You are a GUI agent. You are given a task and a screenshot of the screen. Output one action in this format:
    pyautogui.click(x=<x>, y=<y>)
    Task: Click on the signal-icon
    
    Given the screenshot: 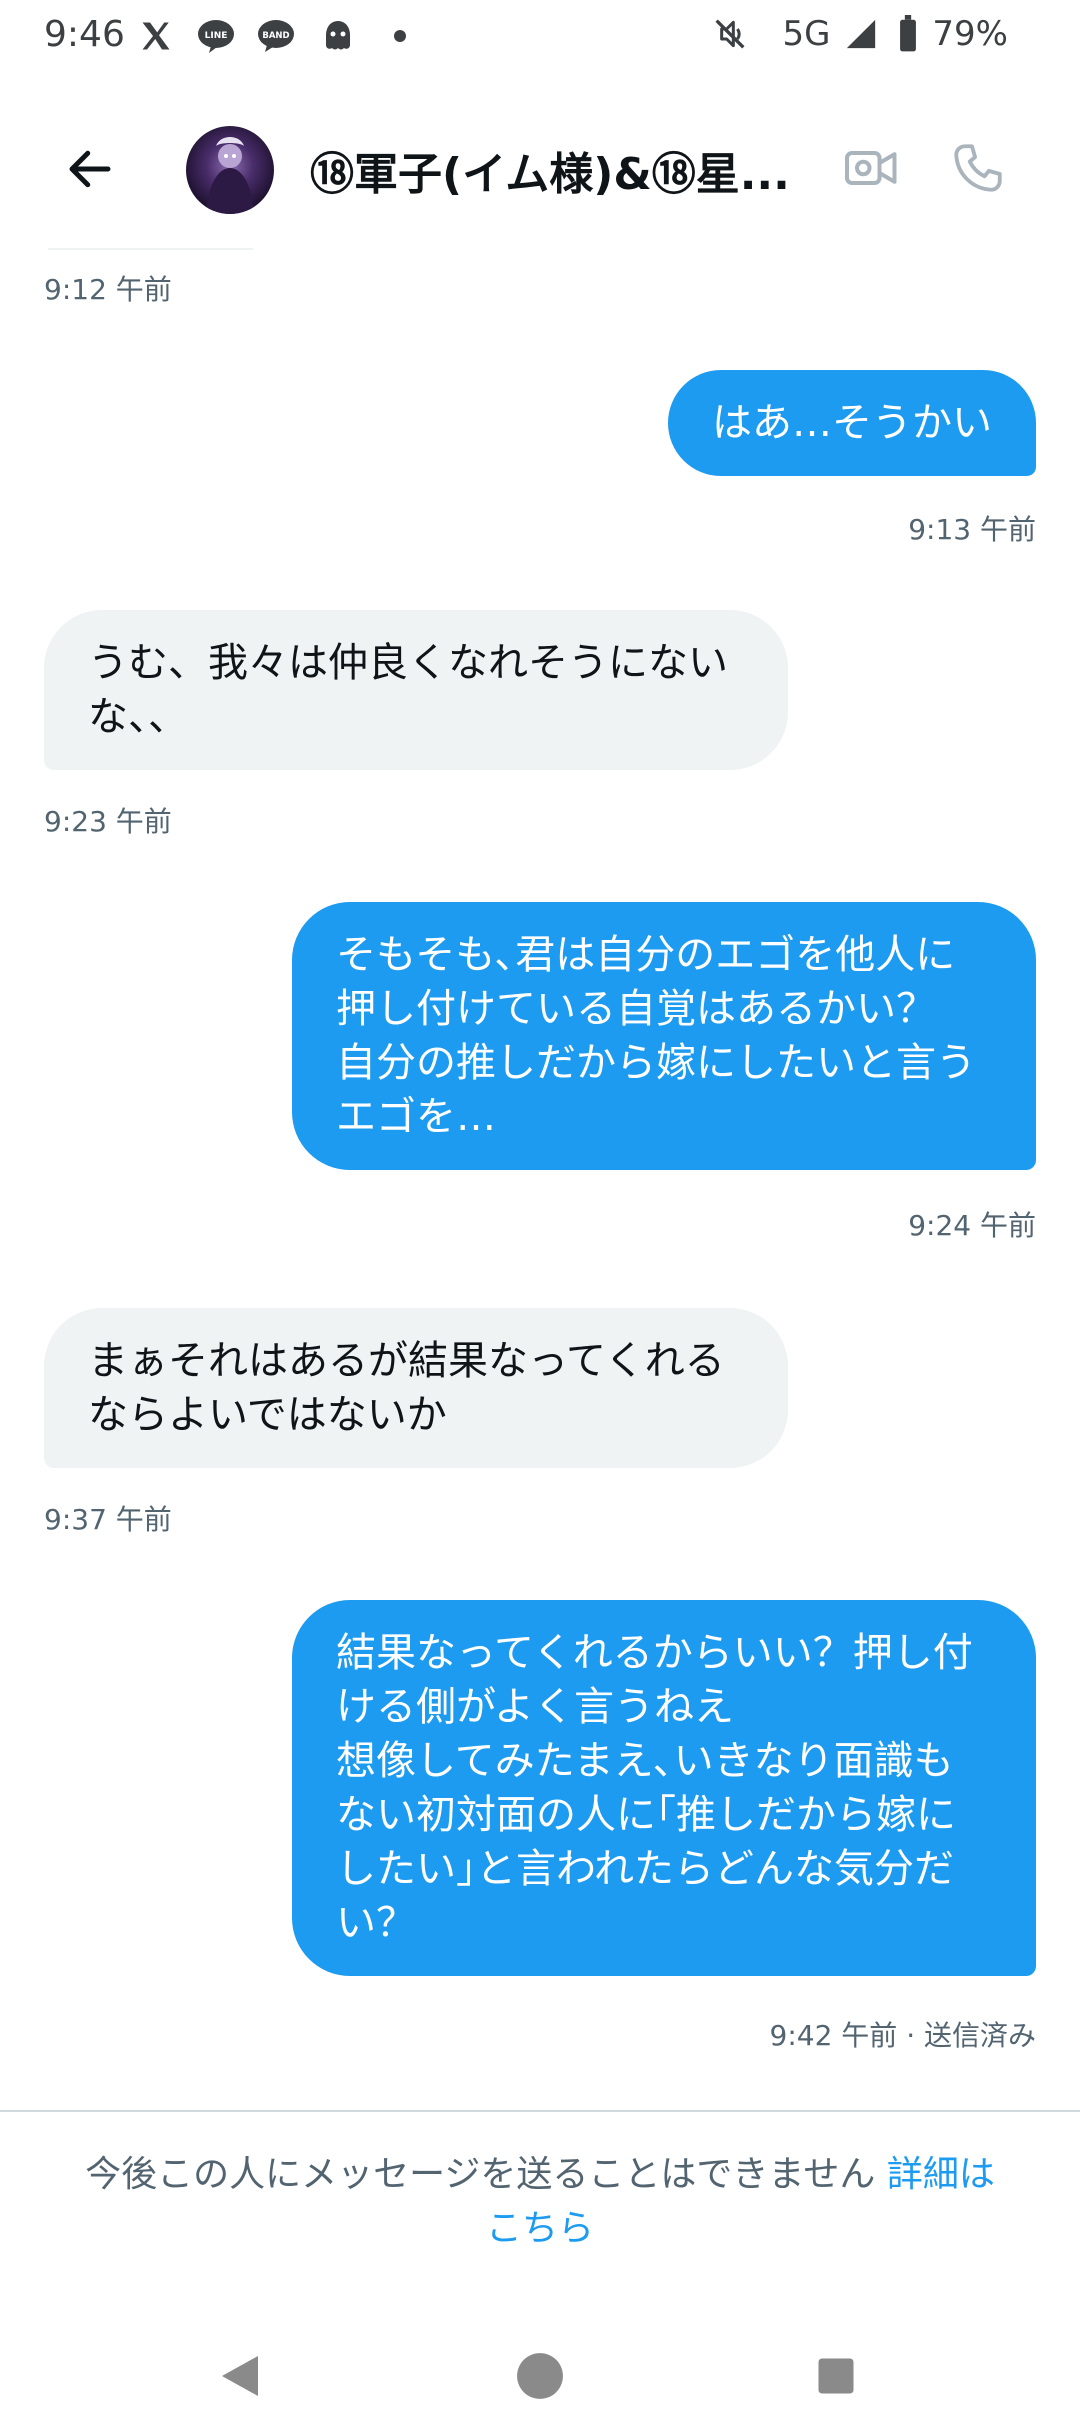 What is the action you would take?
    pyautogui.click(x=861, y=34)
    